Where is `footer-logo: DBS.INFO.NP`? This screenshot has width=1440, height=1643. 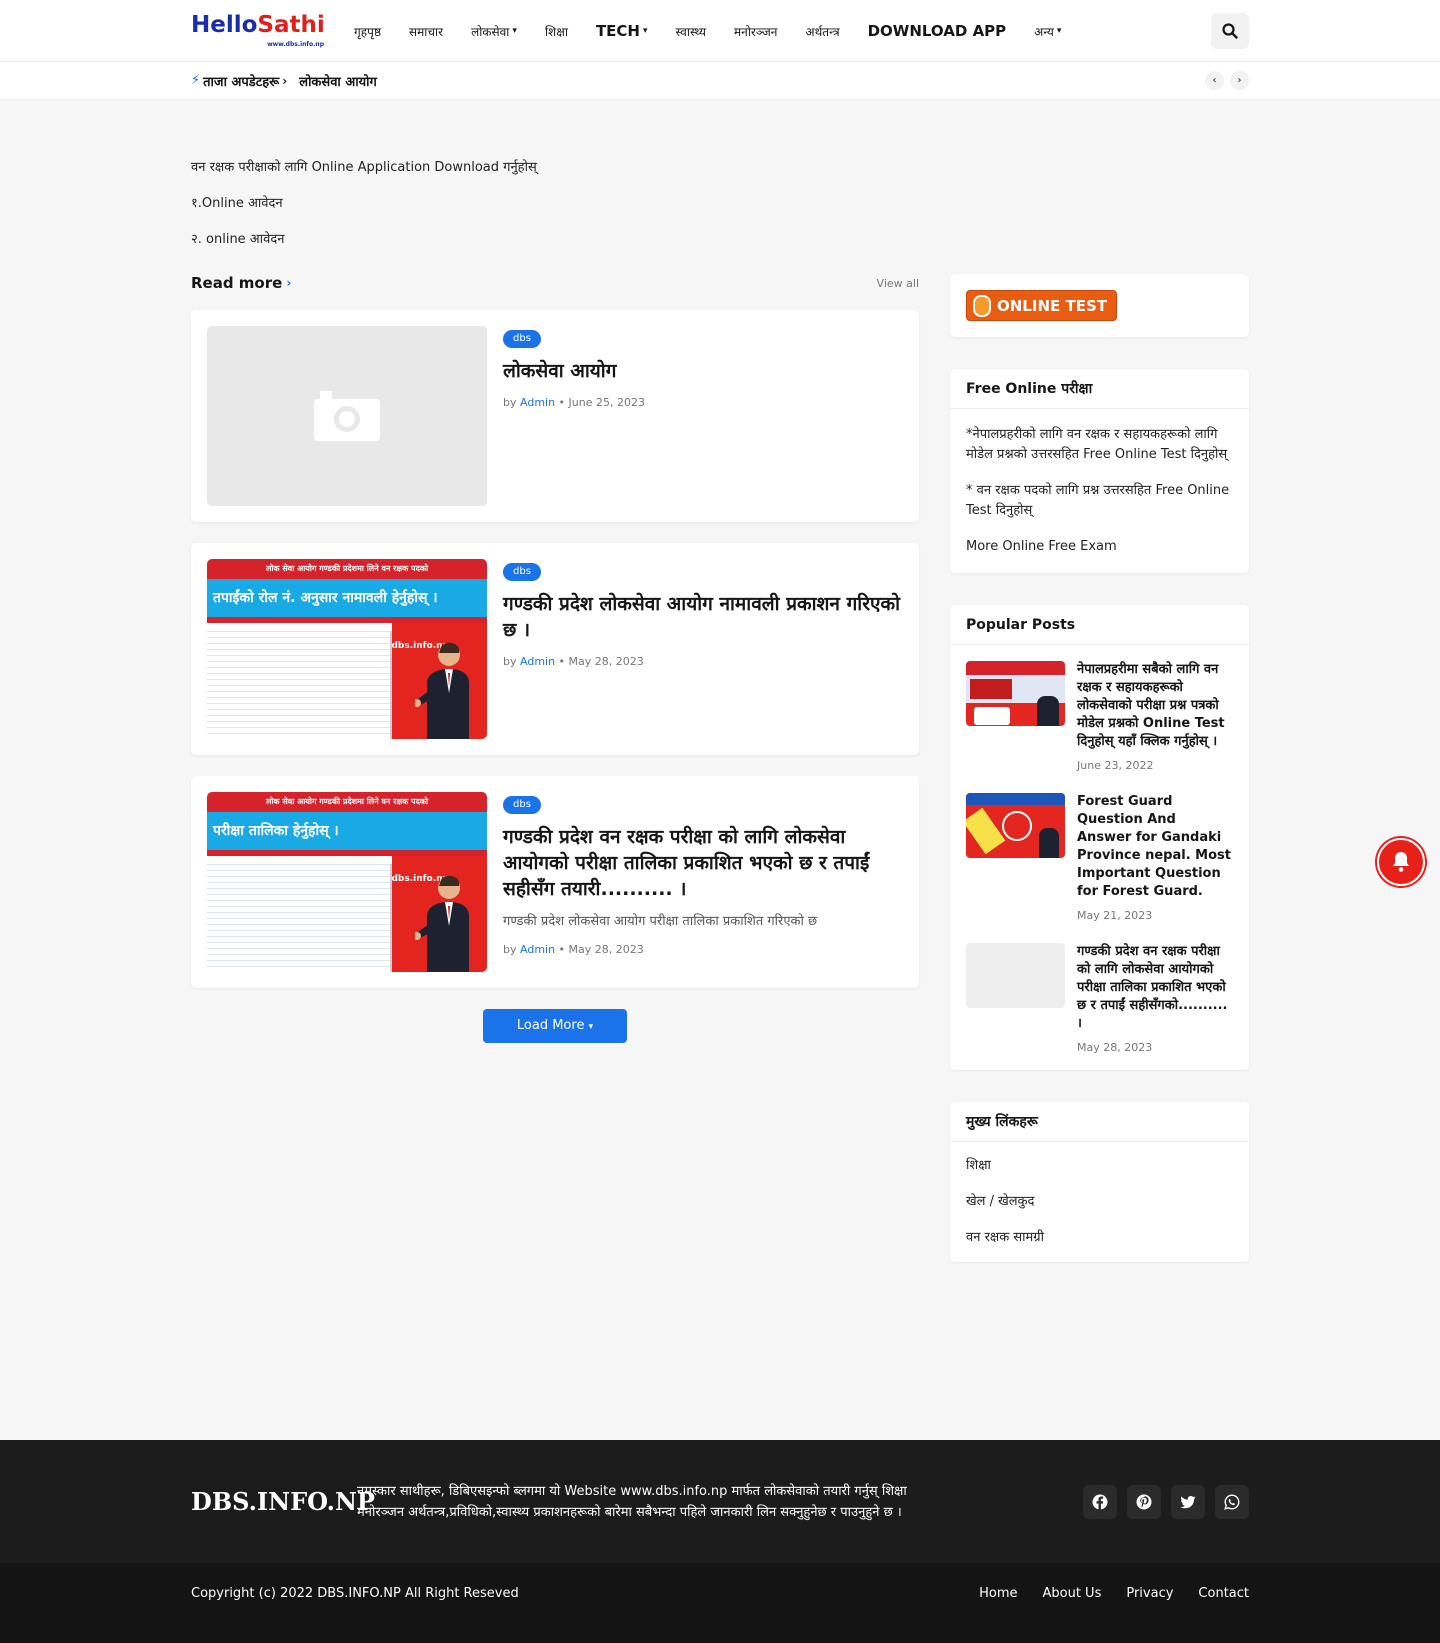 footer-logo: DBS.INFO.NP is located at coordinates (283, 1501).